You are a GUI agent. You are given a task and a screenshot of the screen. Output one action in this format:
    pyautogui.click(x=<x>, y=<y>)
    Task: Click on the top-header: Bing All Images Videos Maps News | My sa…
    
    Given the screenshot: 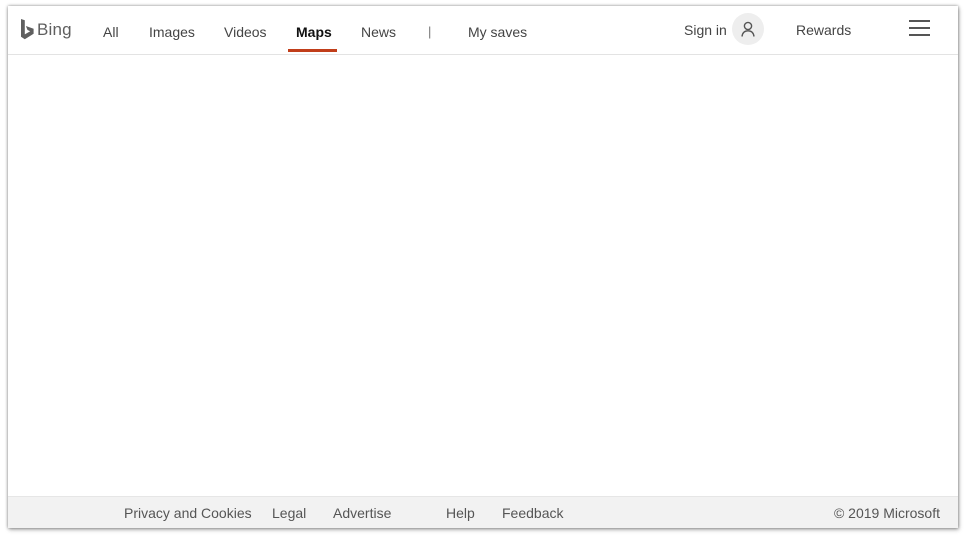 What is the action you would take?
    pyautogui.click(x=483, y=30)
    